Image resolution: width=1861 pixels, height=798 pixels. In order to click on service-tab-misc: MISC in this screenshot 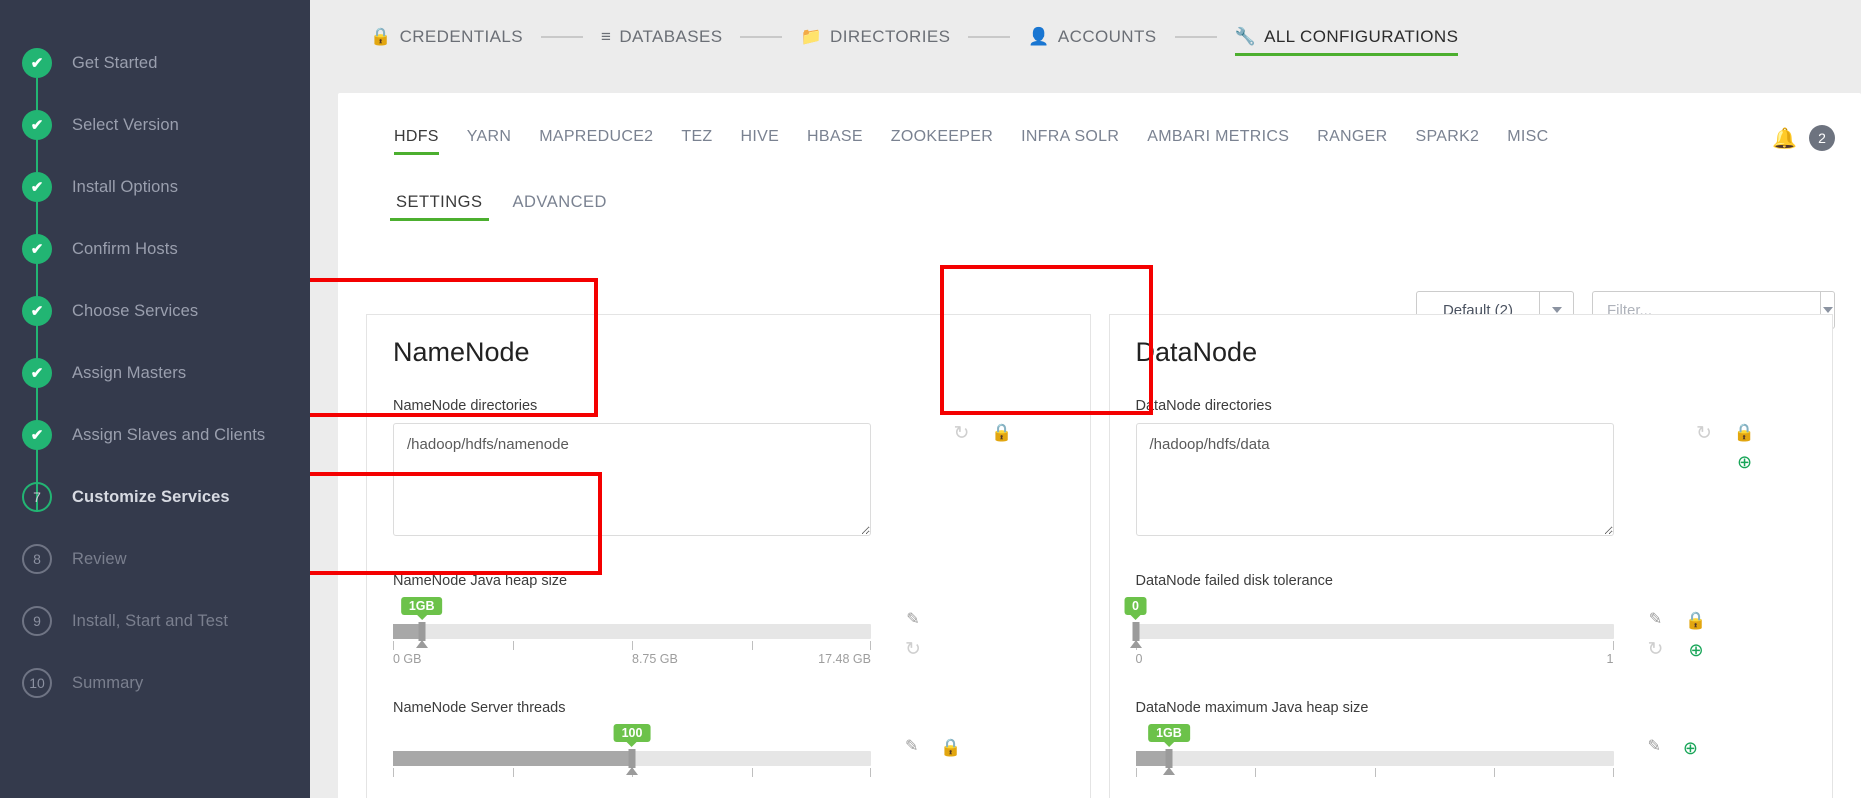, I will do `click(1527, 141)`.